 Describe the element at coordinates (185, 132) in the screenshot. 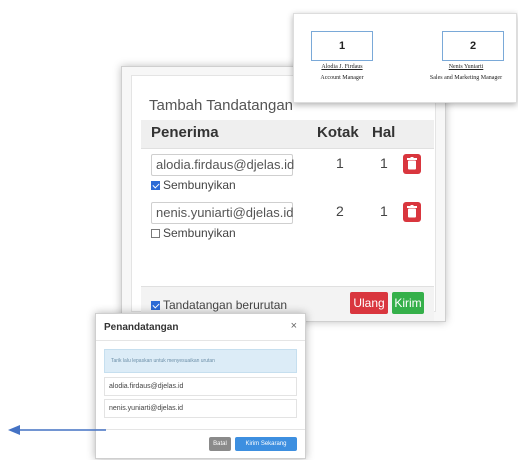

I see `header-recipient: Penerima` at that location.